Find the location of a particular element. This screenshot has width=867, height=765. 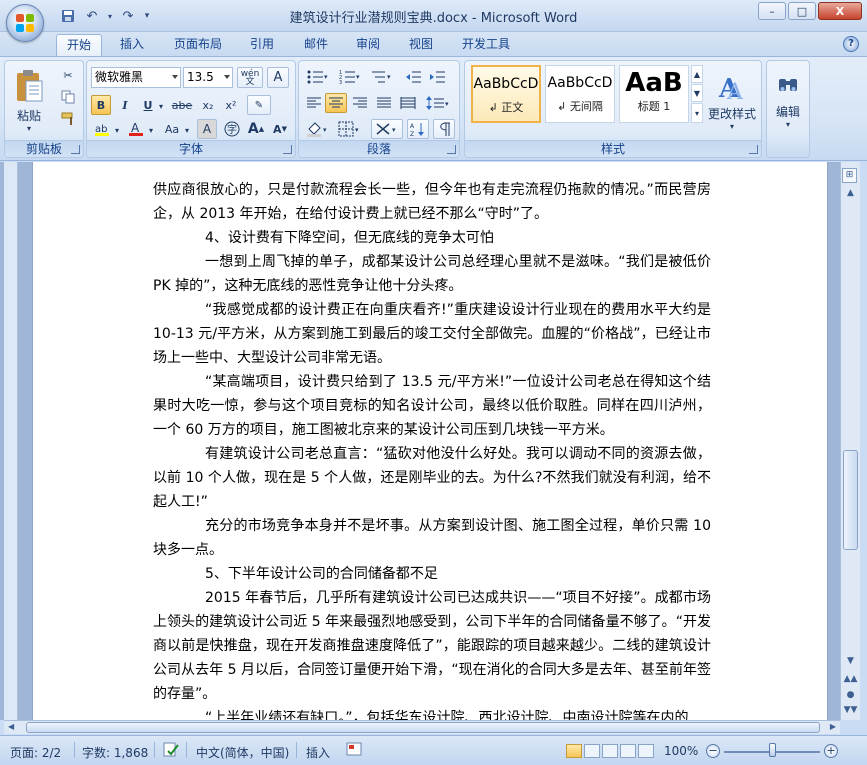

enclose-characters-icon: 字 is located at coordinates (232, 129).